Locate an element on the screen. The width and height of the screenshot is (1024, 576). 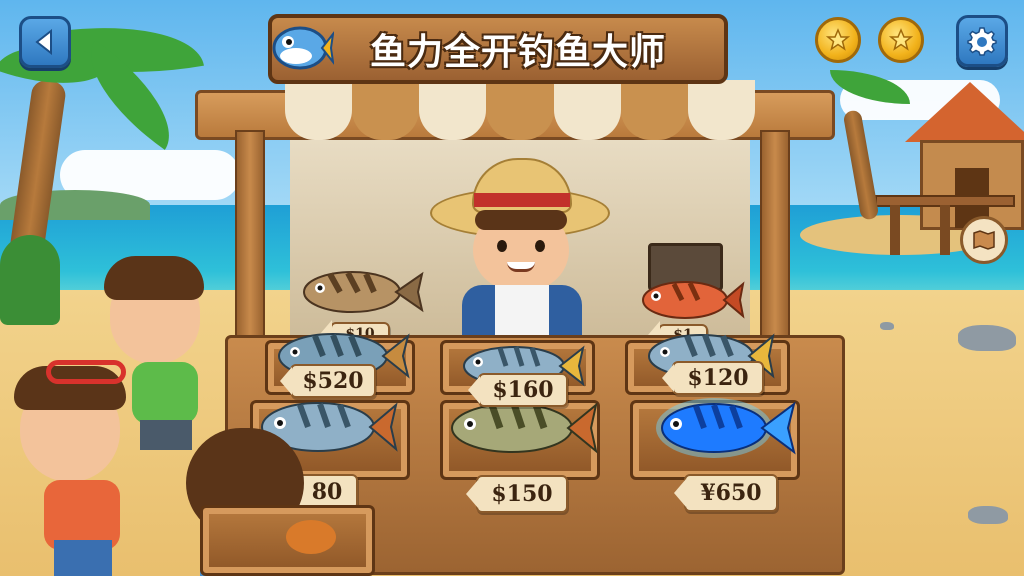
hat-band is located at coordinates (522, 200).